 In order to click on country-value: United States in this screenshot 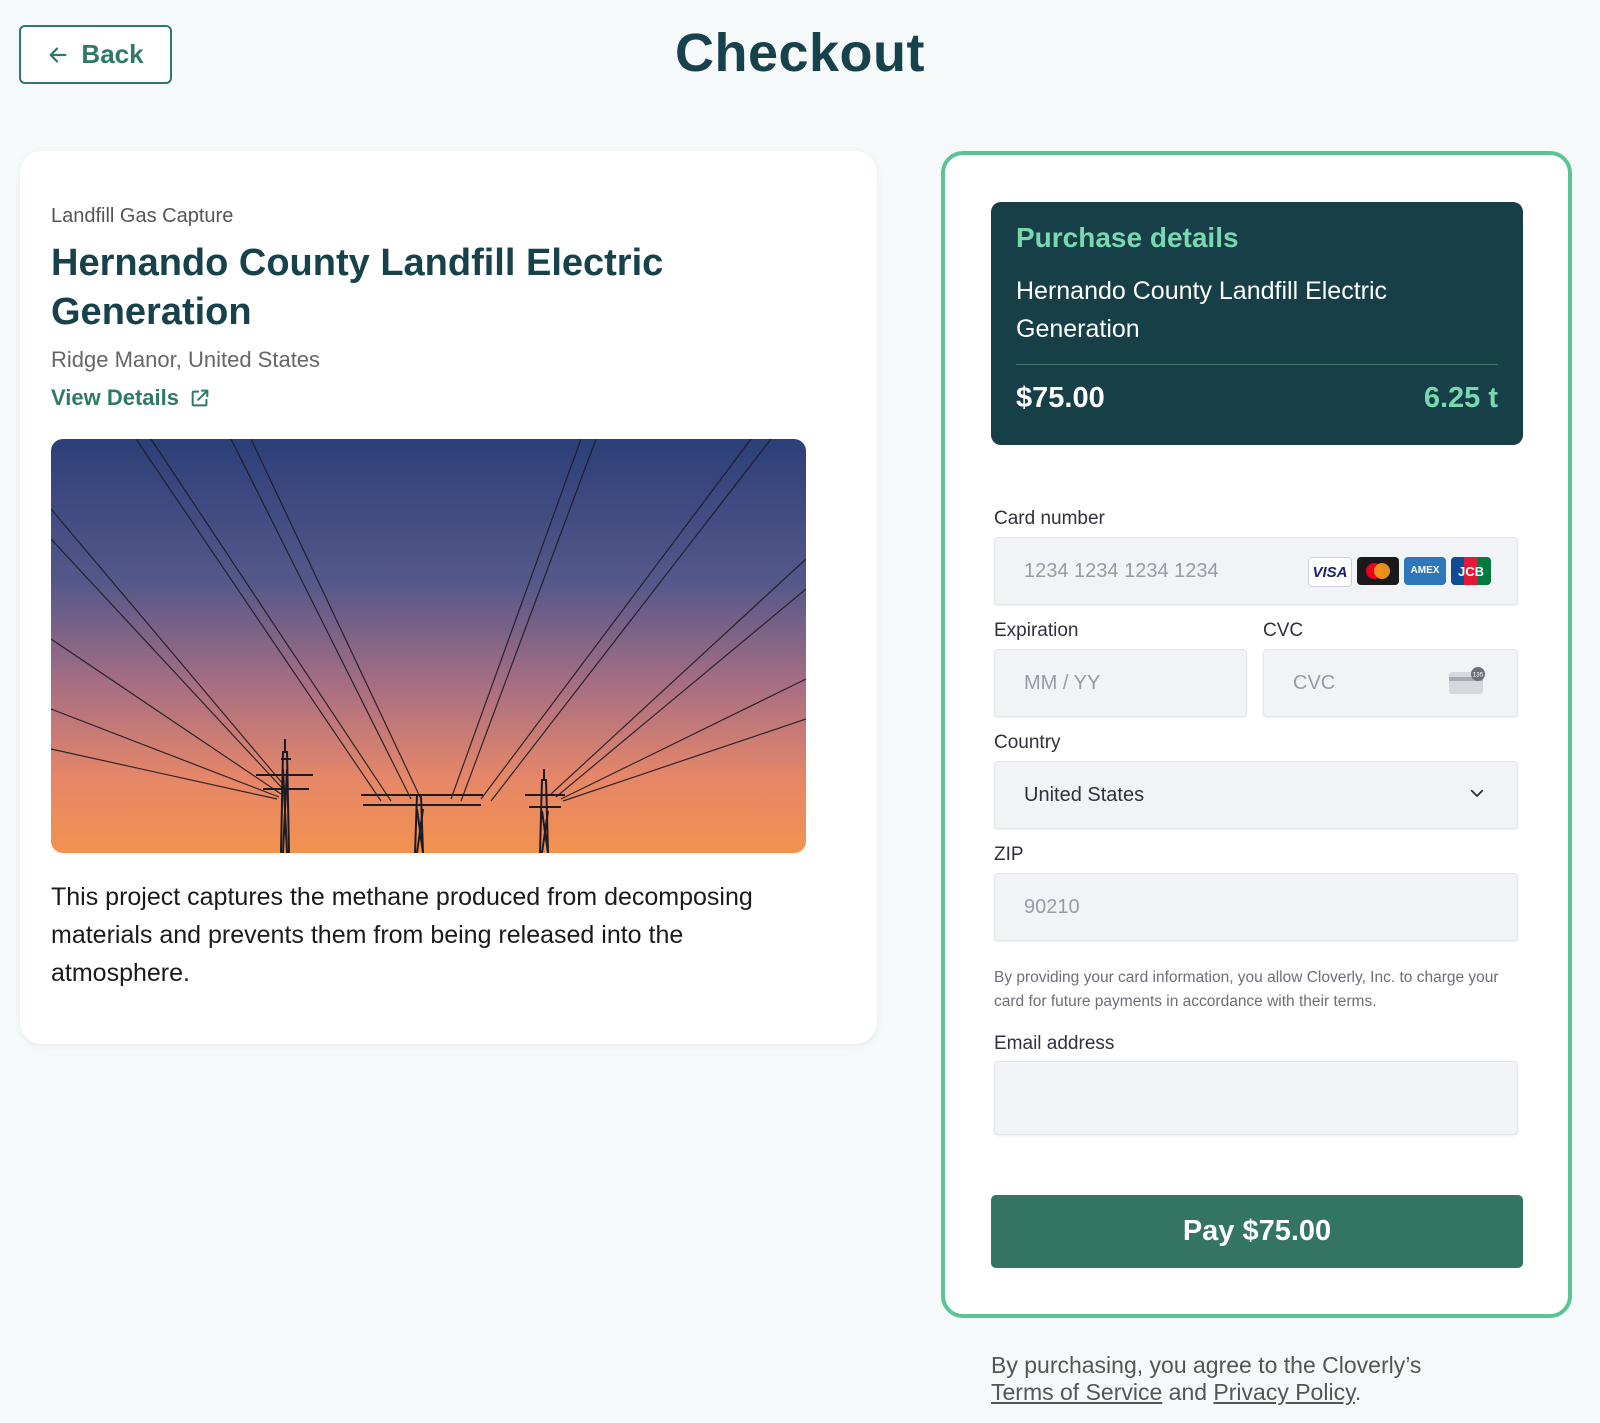, I will do `click(1084, 794)`.